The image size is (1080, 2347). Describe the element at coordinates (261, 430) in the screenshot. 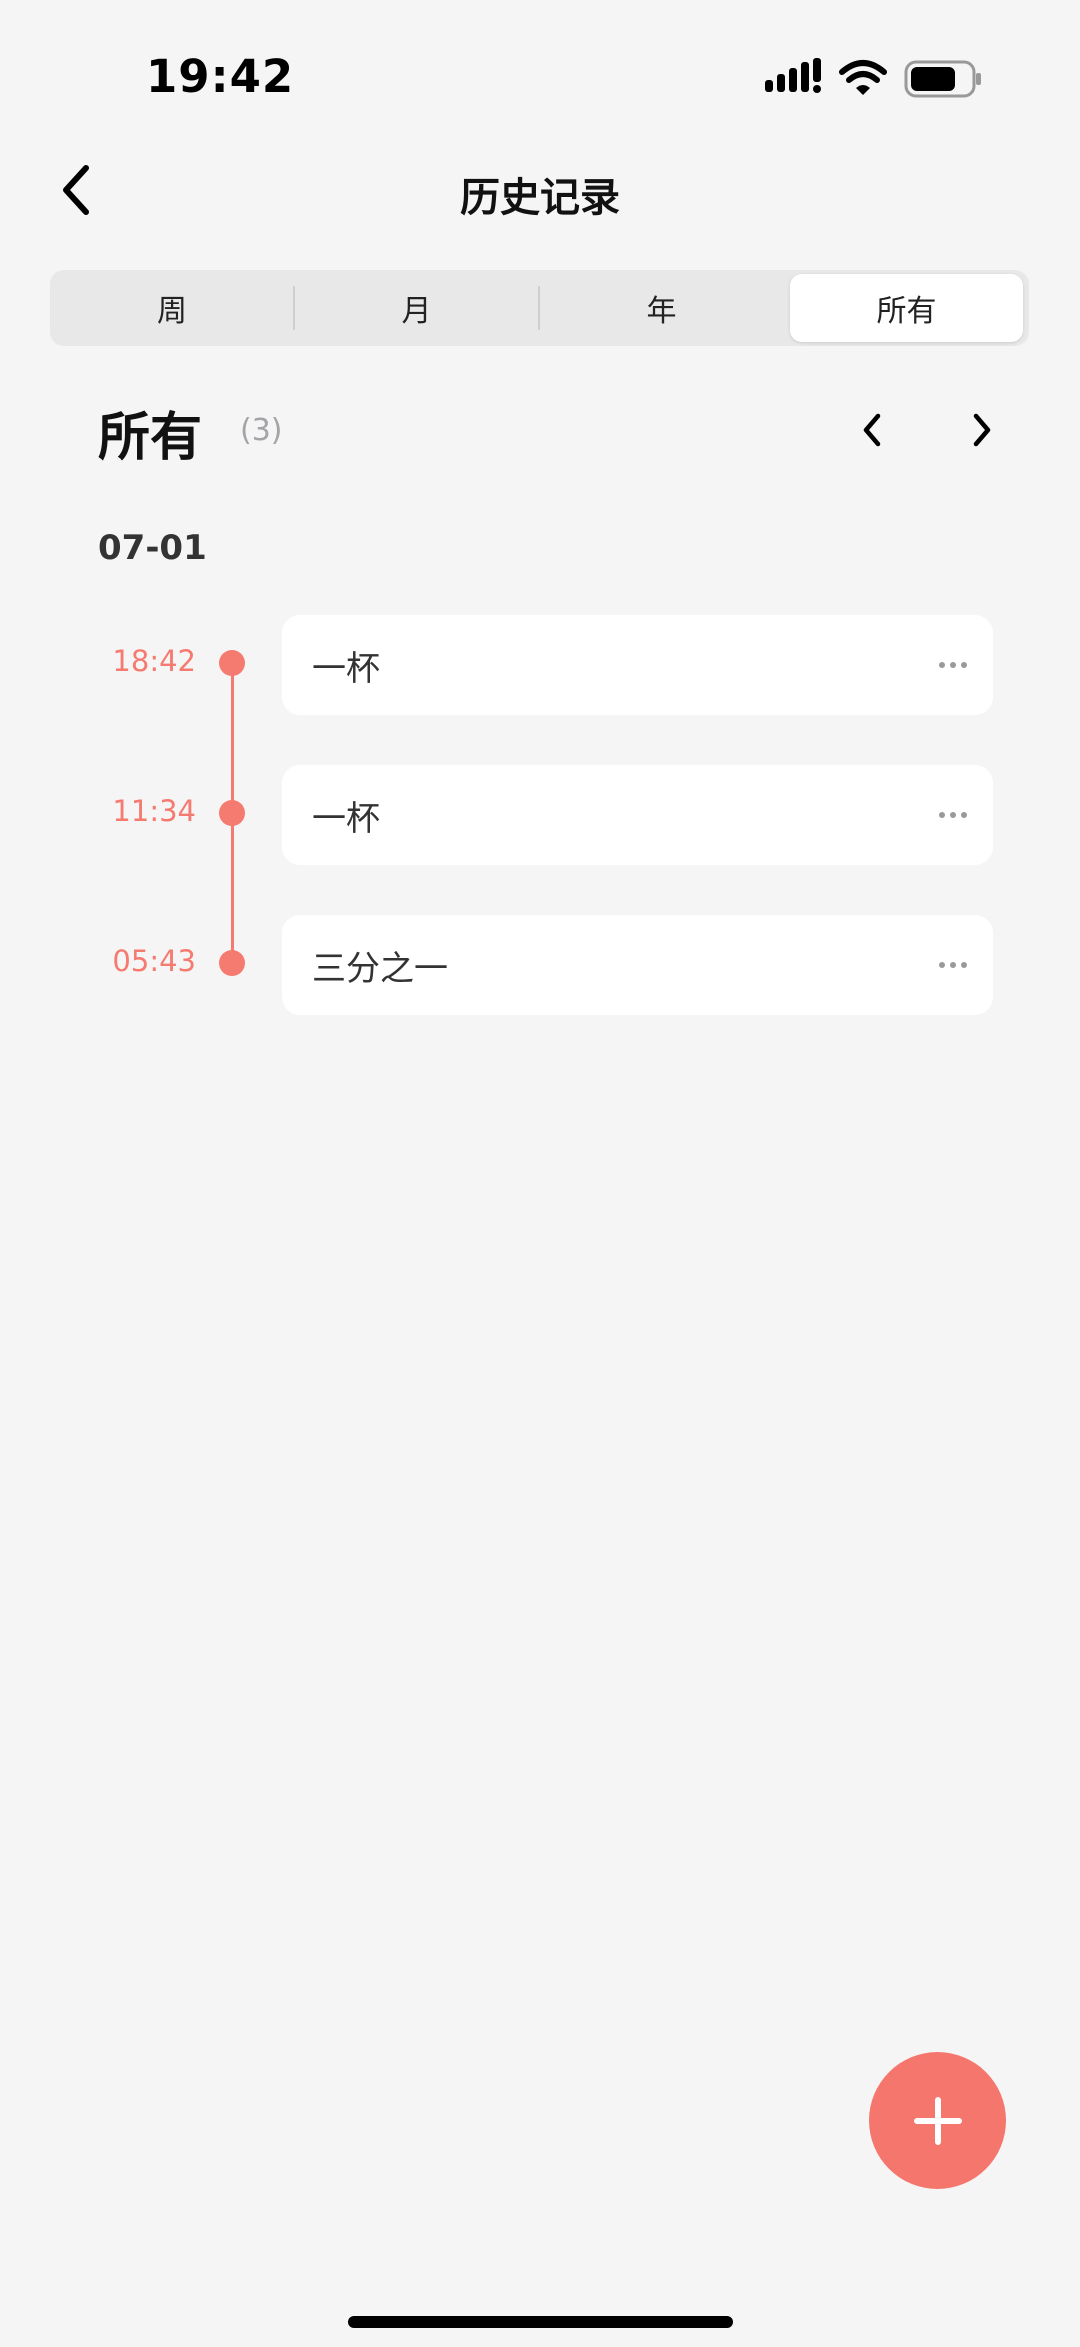

I see `section-count: (3)` at that location.